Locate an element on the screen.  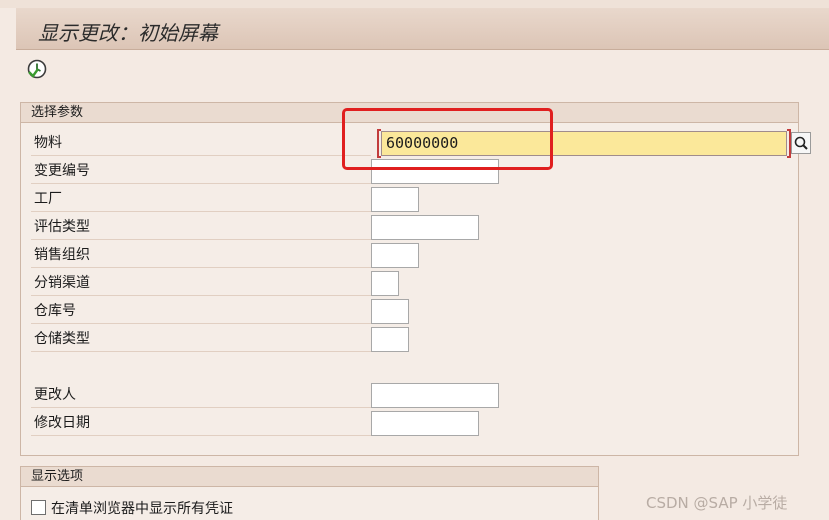
search-icon is located at coordinates (801, 143).